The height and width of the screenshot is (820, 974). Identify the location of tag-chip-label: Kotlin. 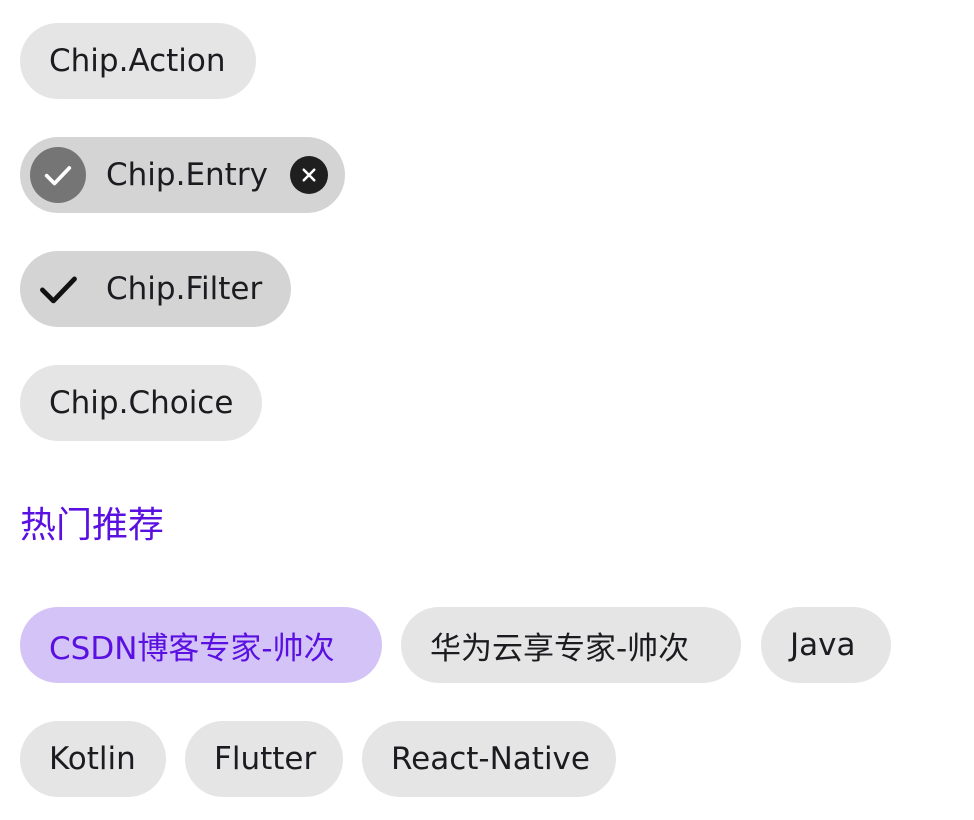
(92, 759).